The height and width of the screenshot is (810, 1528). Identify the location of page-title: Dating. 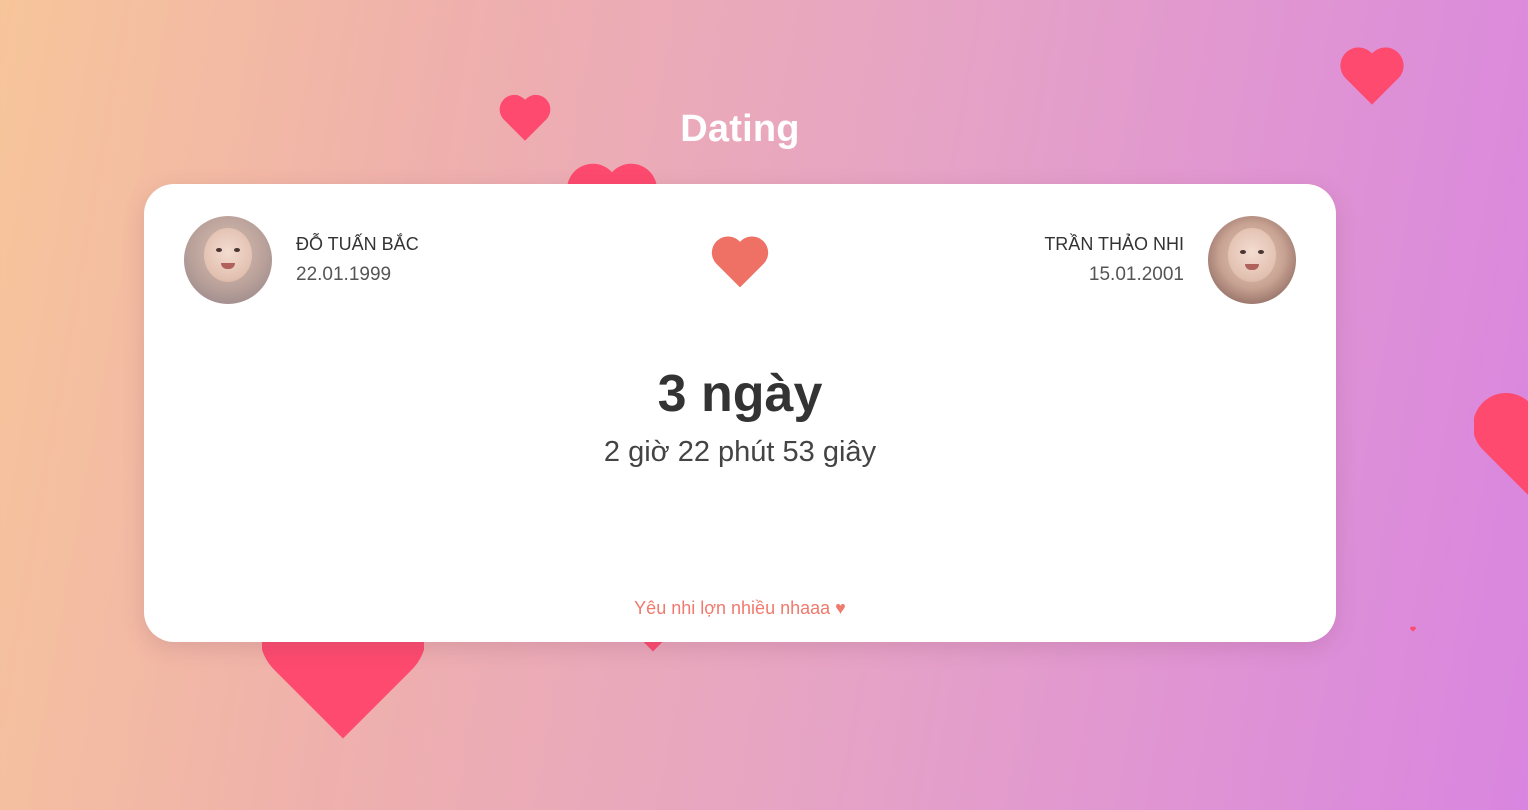
(740, 129).